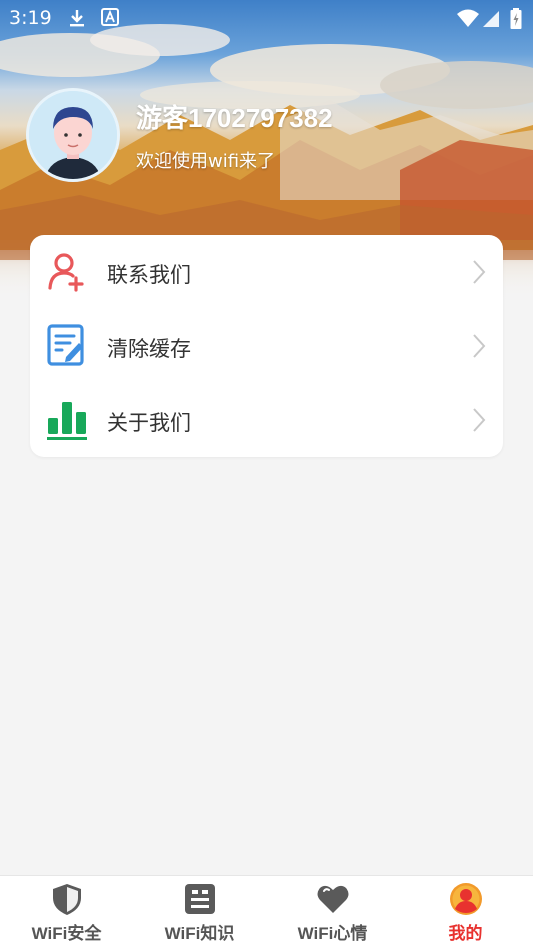 The width and height of the screenshot is (533, 949). What do you see at coordinates (266, 18) in the screenshot?
I see `status-bar: 3:19` at bounding box center [266, 18].